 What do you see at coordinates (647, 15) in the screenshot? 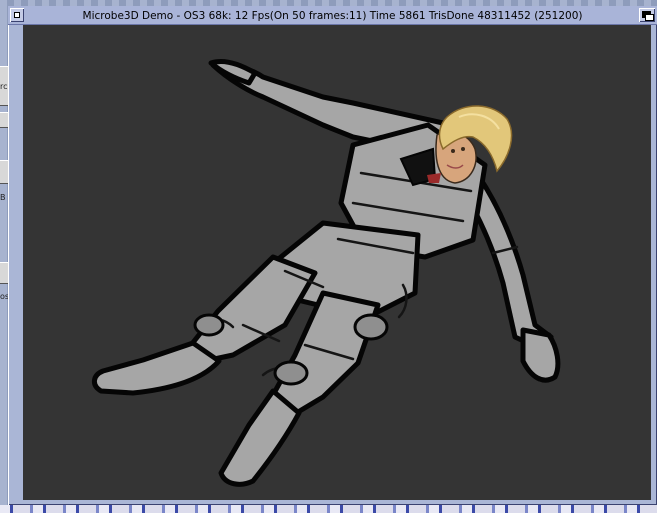
I see `depth-gadget-icon` at bounding box center [647, 15].